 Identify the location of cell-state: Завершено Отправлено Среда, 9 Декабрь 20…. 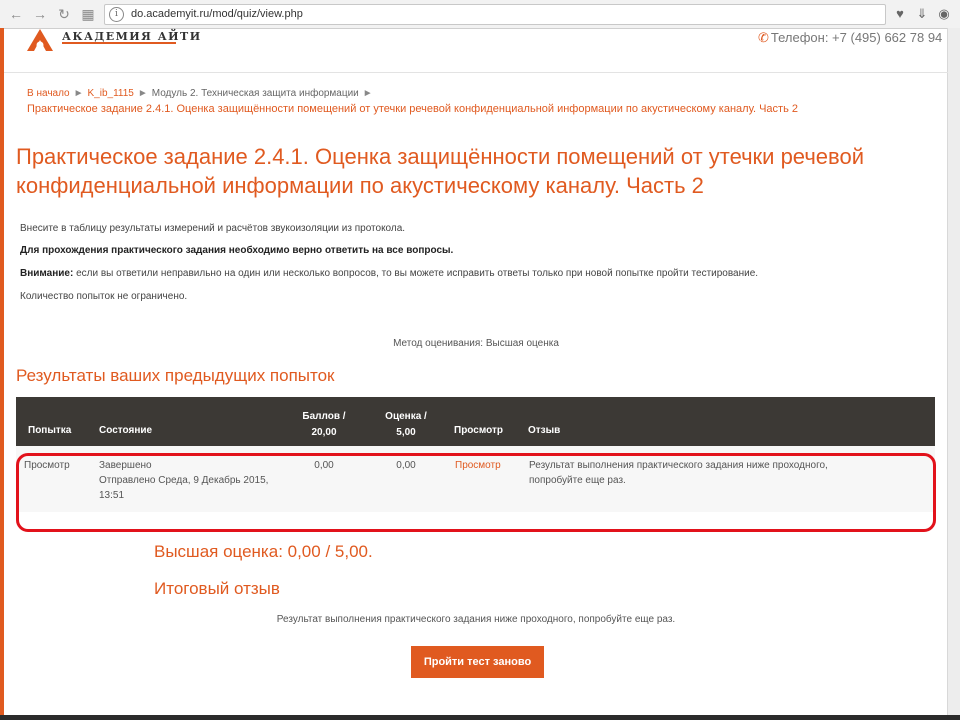
(183, 480).